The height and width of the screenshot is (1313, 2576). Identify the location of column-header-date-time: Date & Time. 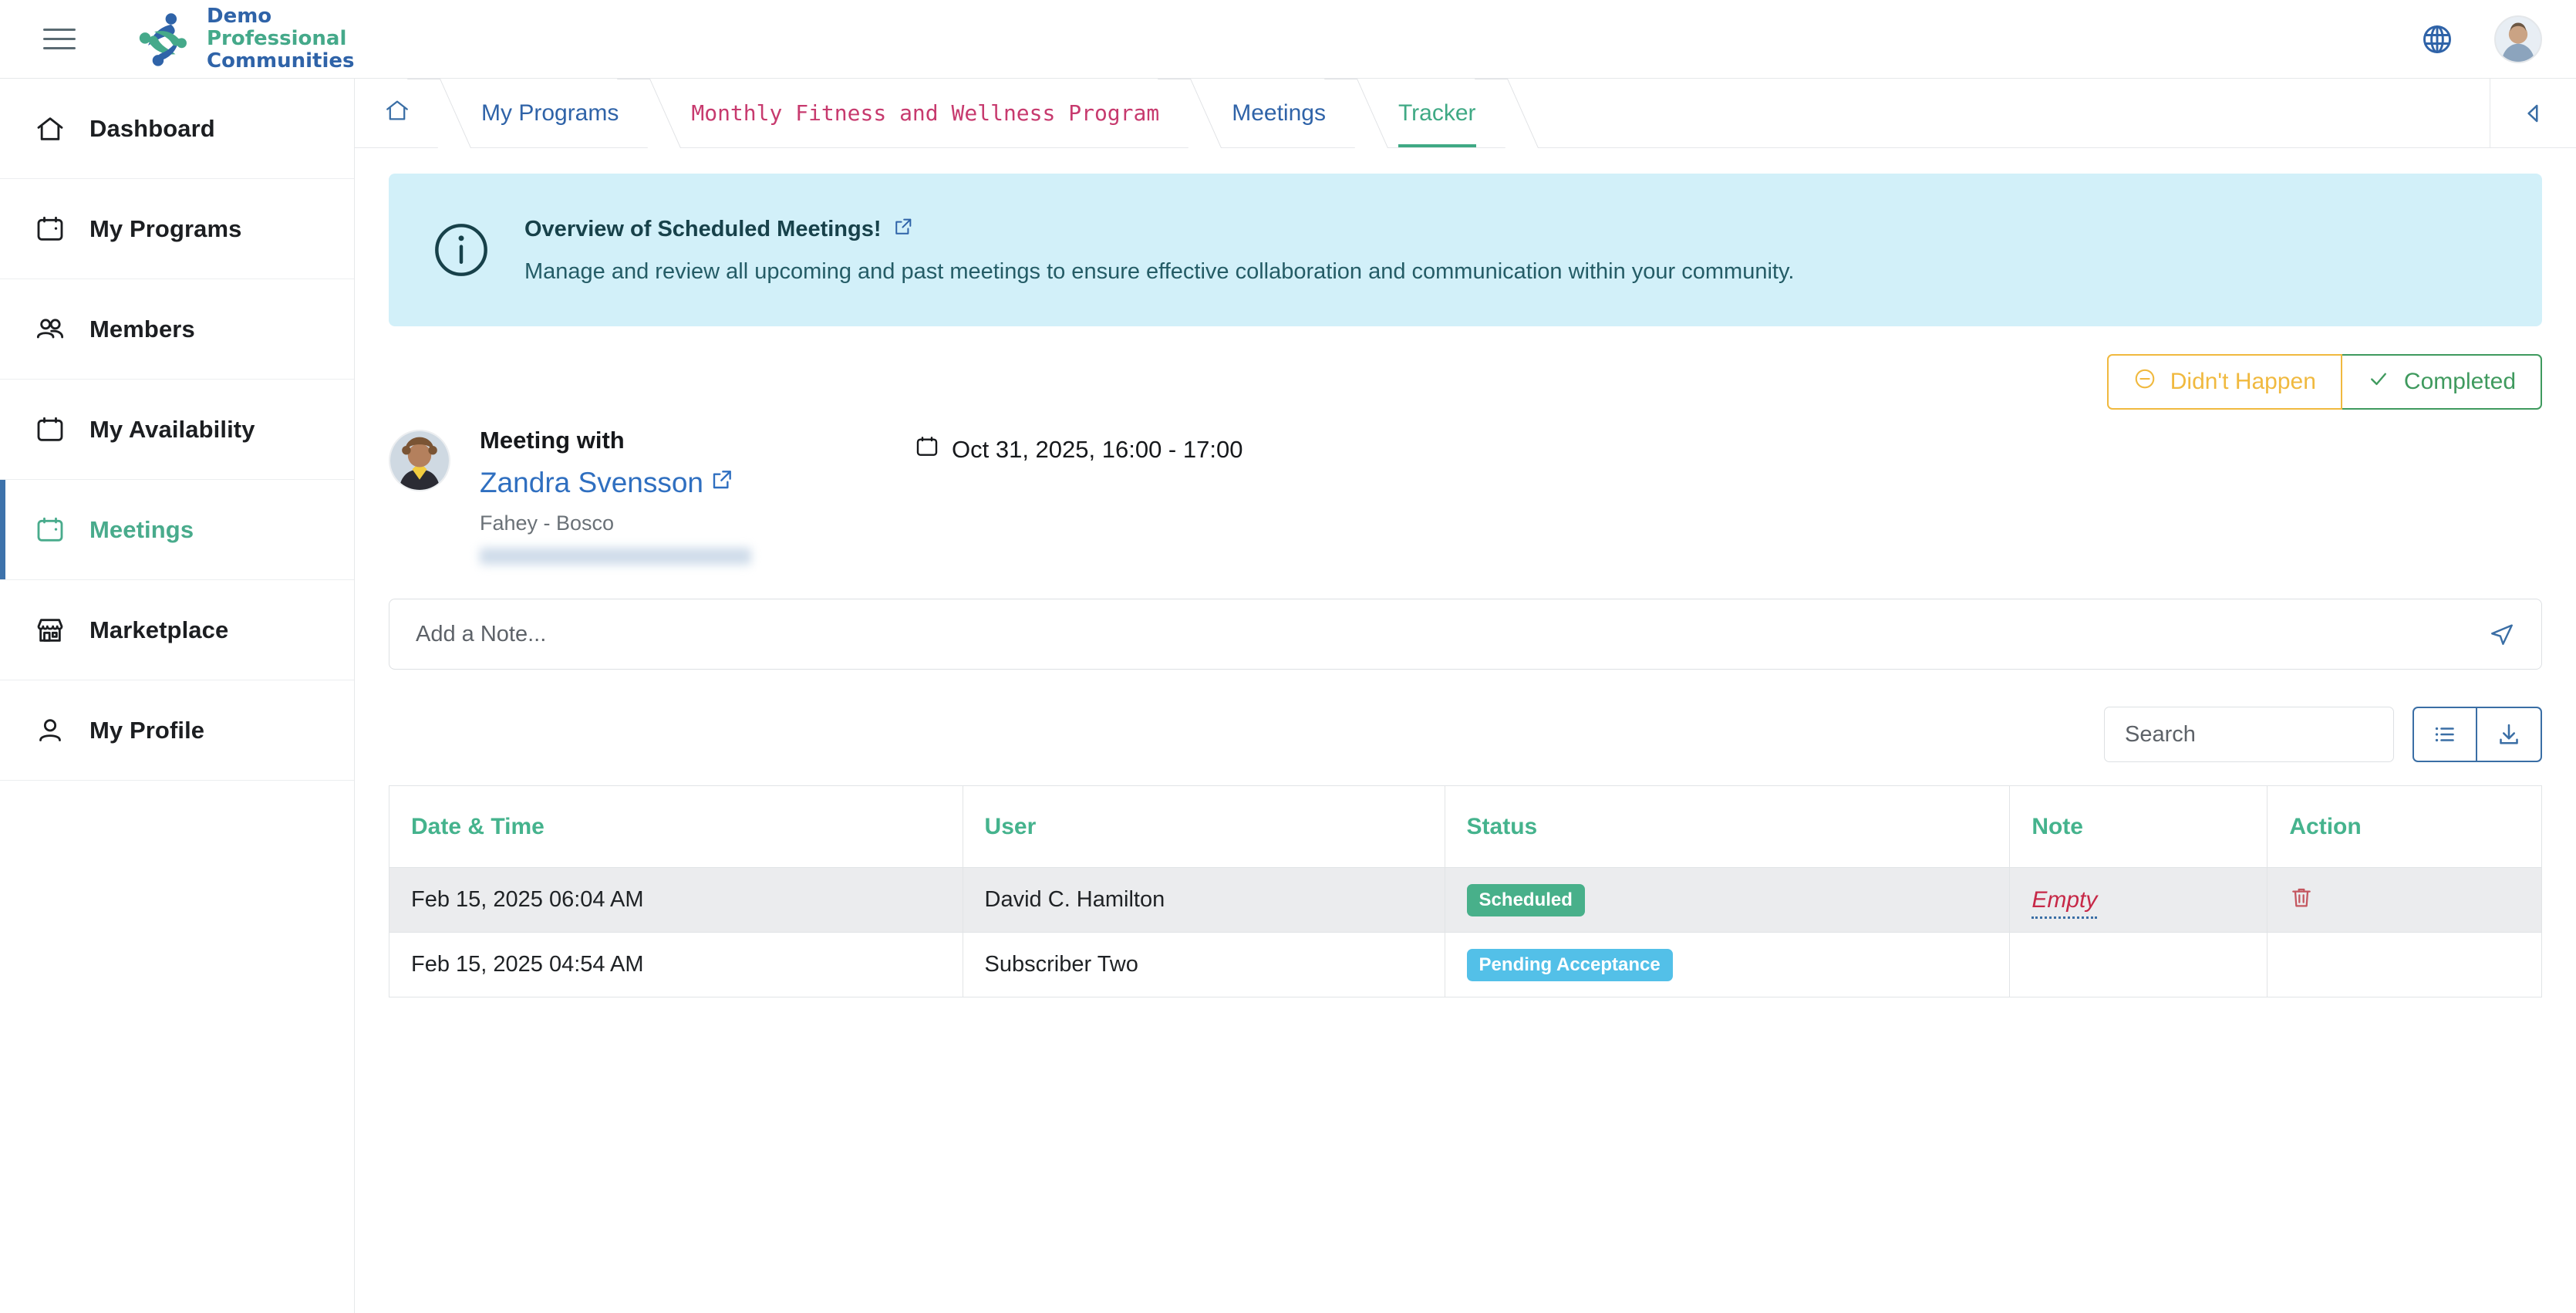
(676, 827).